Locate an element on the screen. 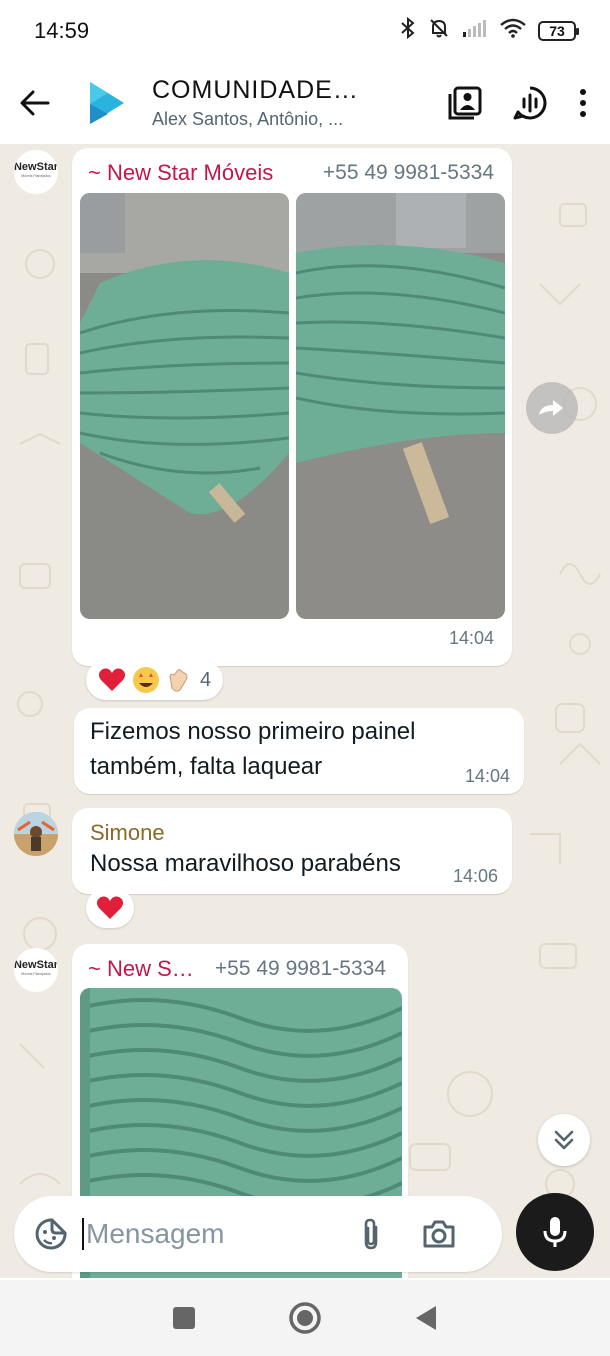 The height and width of the screenshot is (1356, 610). more-options-button is located at coordinates (583, 103).